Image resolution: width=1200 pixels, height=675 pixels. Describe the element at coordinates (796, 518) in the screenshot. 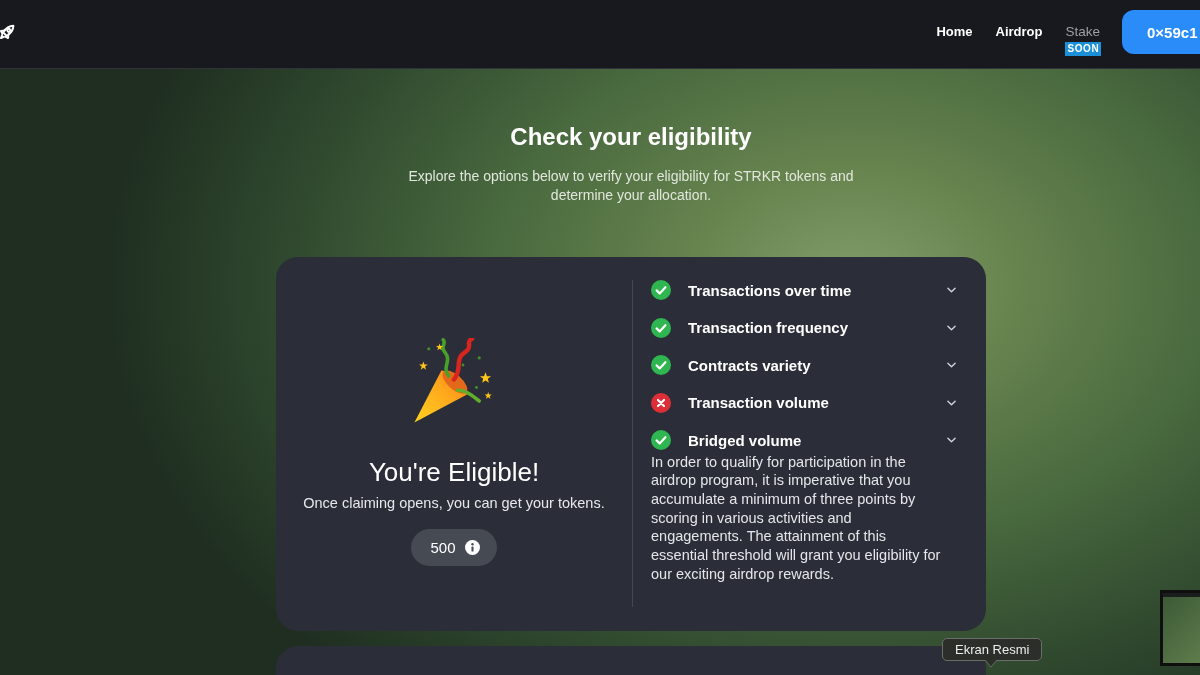

I see `eligibility-description: In order to qualify for participation in the airdrop program, it is imperative that you accumulate a minimum of three points by scoring in various activities and engagements. The attainment of this essential threshold will grant you eligibility for our exciting airdrop rewards.` at that location.